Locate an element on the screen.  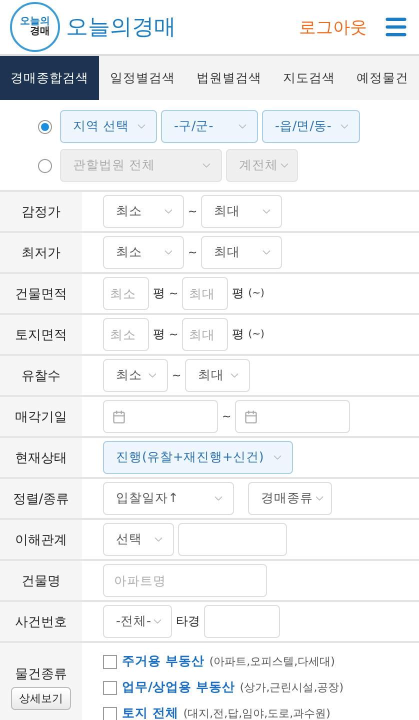
dropdown: -구/군- is located at coordinates (209, 126).